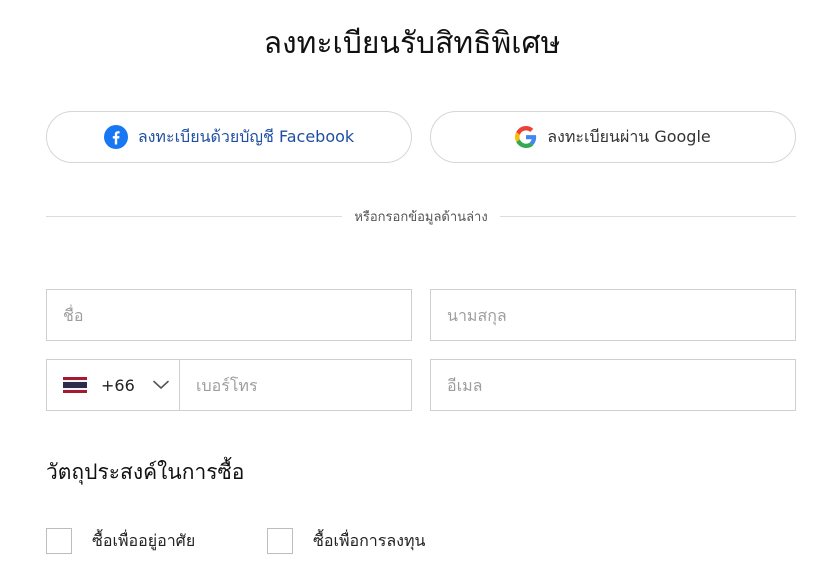 The image size is (824, 583). I want to click on email-field-wrapper, so click(613, 385).